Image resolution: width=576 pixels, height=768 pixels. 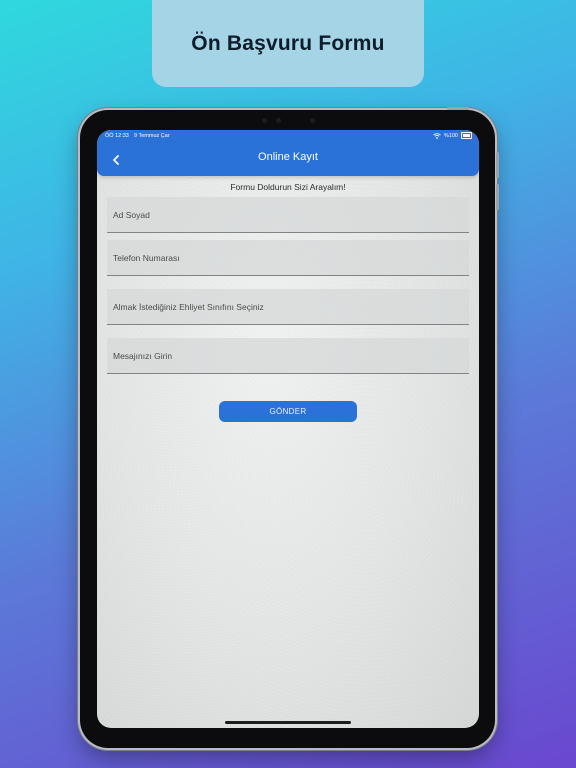 I want to click on battery-percent: %100, so click(x=450, y=135).